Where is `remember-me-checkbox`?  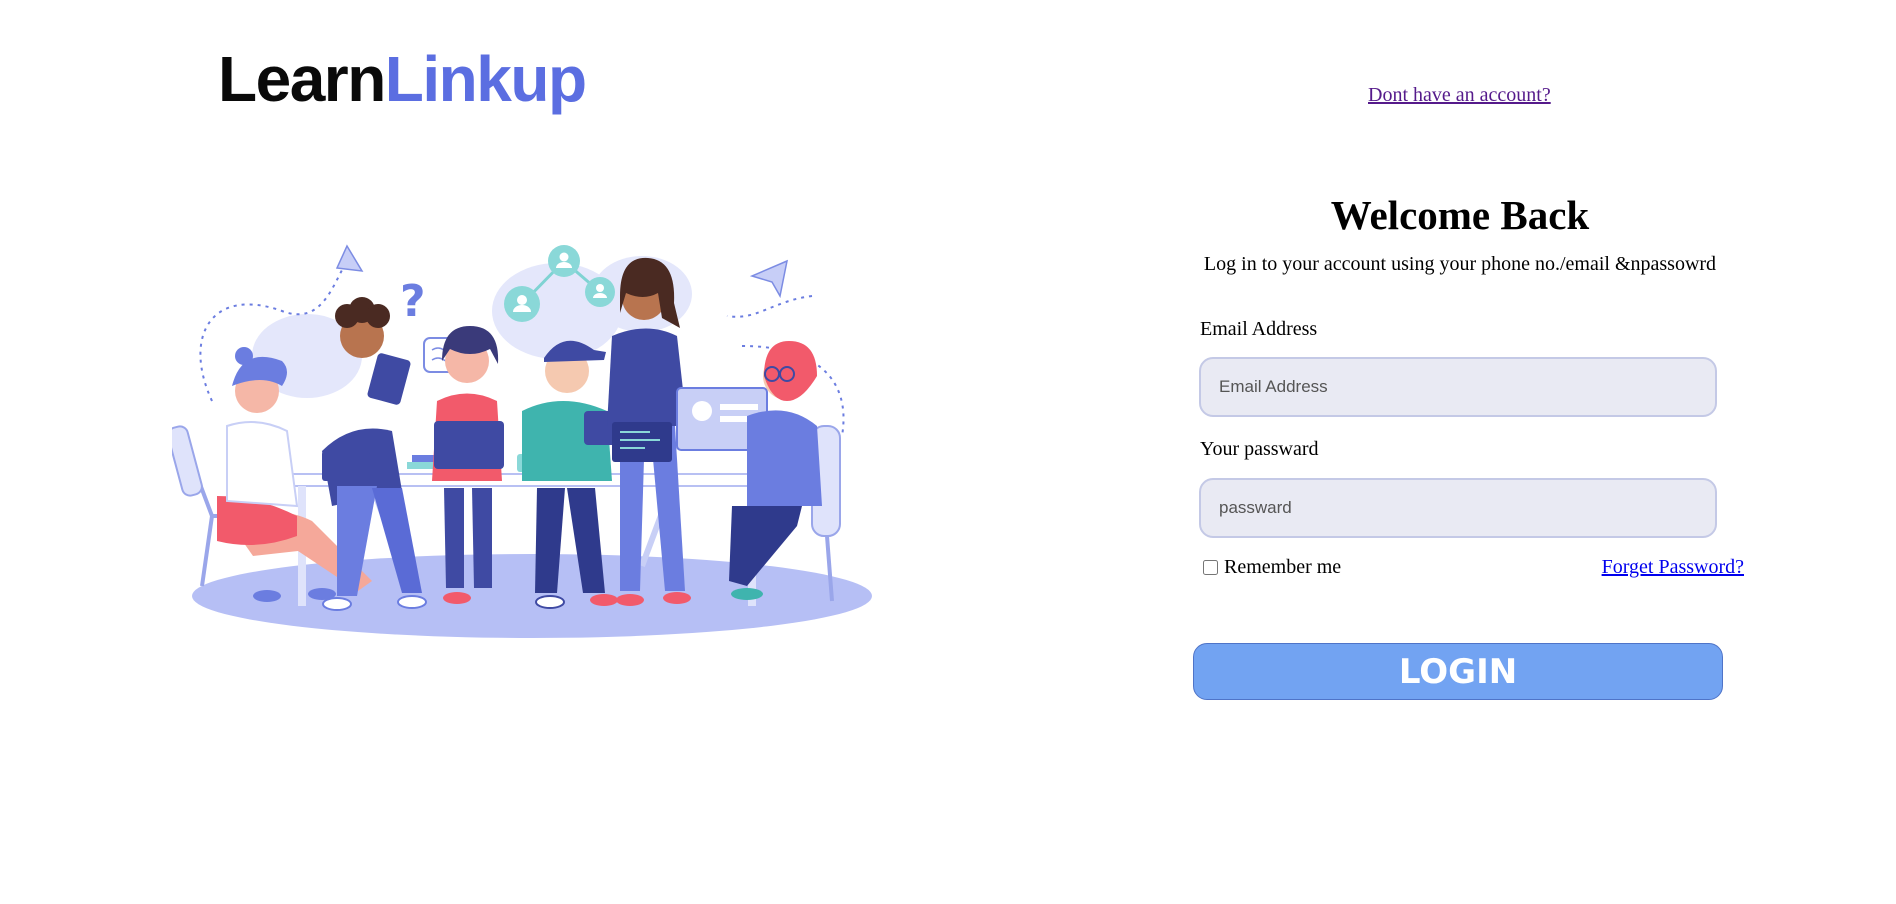
remember-me-checkbox is located at coordinates (1210, 567).